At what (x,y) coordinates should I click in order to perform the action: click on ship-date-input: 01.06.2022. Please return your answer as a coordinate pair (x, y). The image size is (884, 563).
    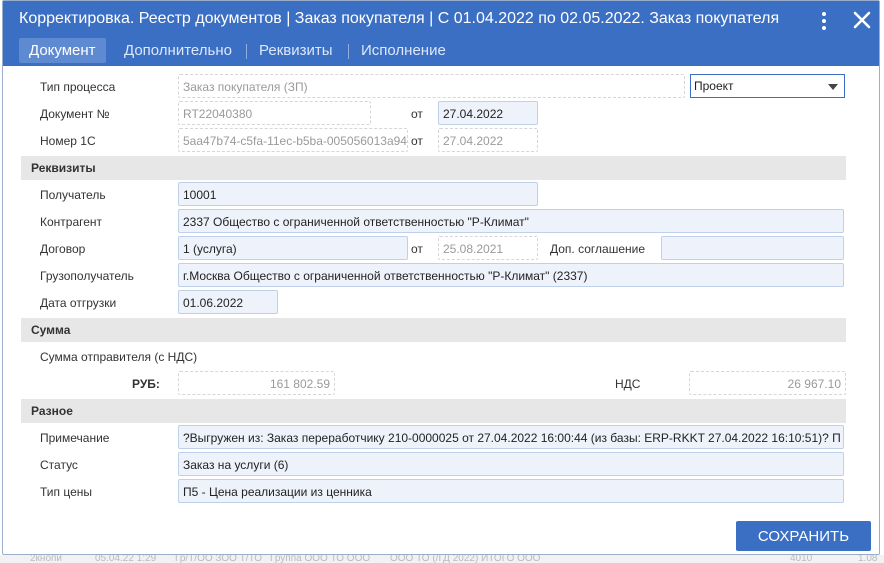
    Looking at the image, I should click on (228, 302).